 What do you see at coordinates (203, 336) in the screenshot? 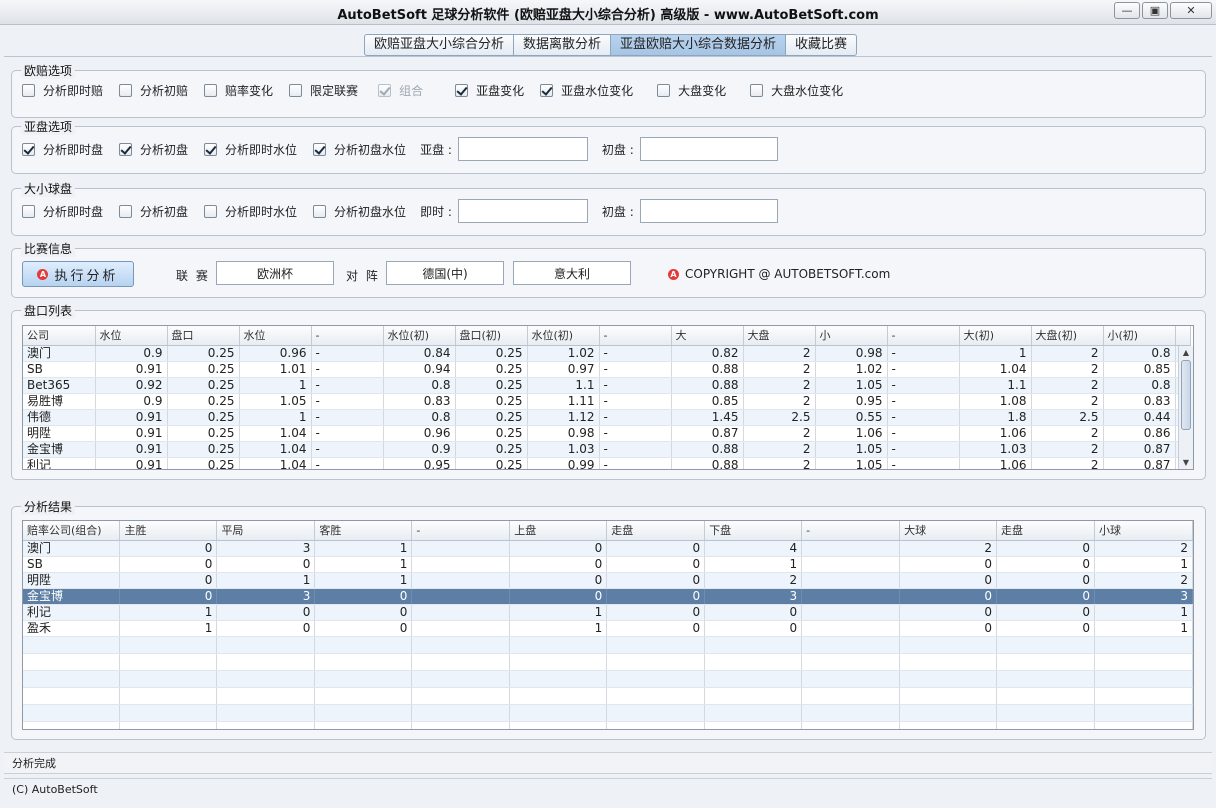
I see `odds-column-header: 盘口` at bounding box center [203, 336].